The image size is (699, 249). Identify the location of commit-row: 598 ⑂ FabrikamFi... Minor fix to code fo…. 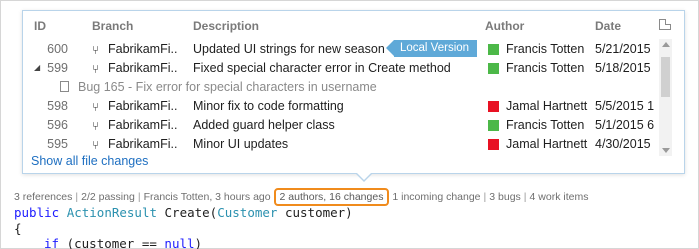
(341, 105).